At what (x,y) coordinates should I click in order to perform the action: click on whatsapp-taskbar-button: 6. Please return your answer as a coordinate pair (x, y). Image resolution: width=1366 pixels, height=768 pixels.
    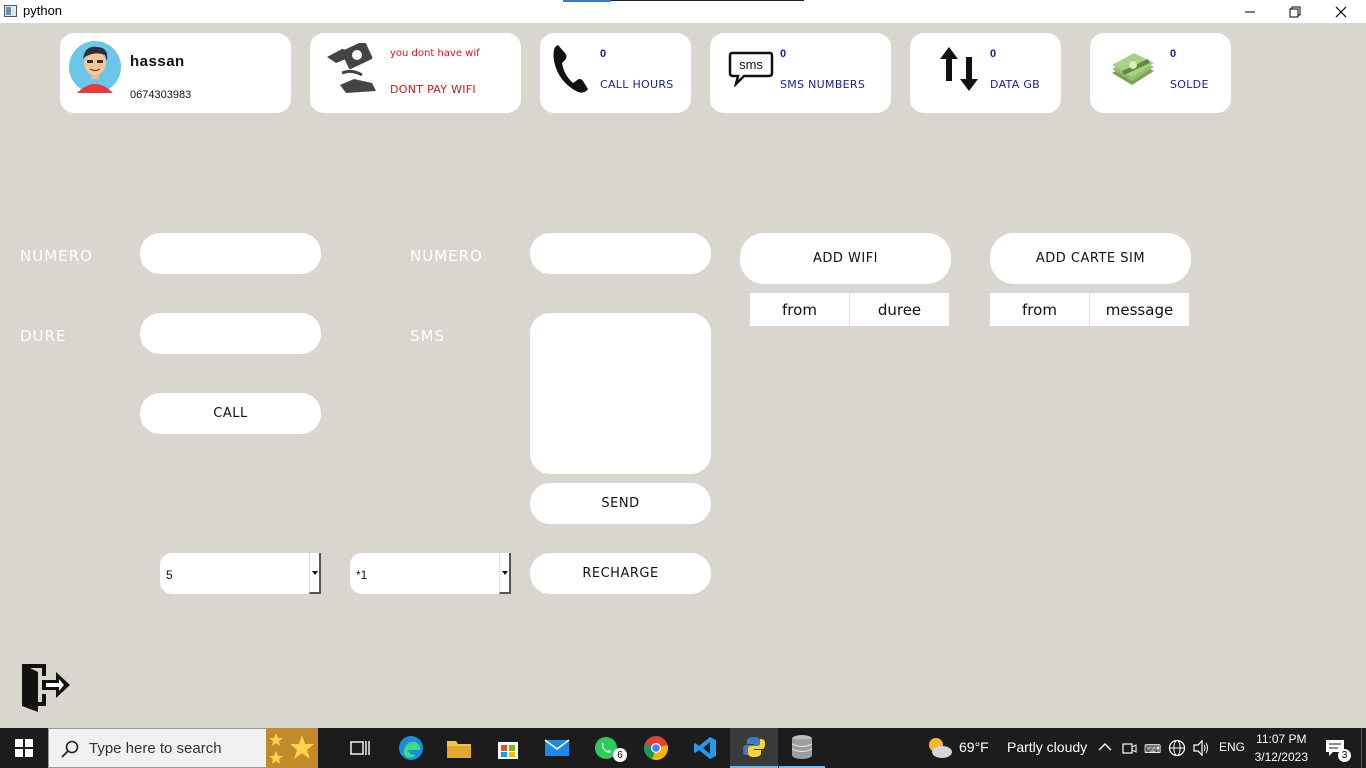
    Looking at the image, I should click on (606, 748).